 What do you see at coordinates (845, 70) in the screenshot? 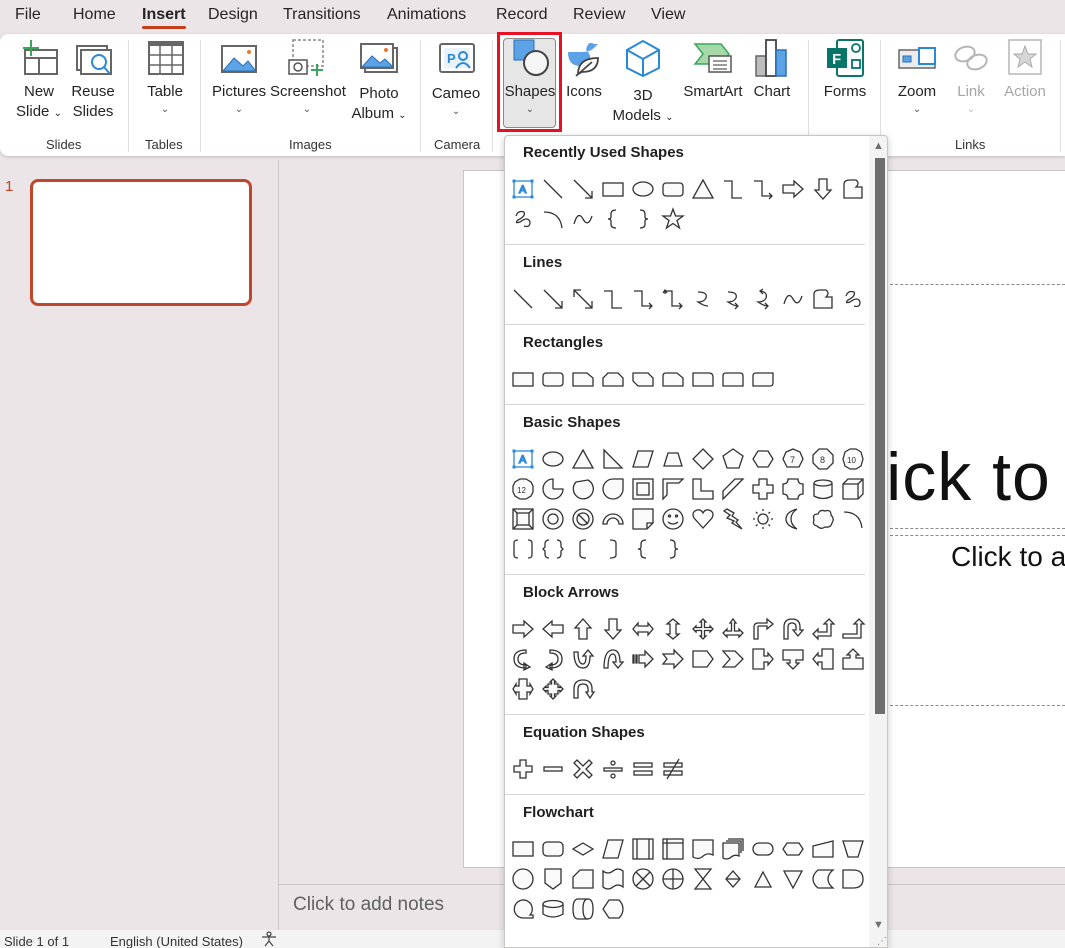
I see `forms-button: F Forms` at bounding box center [845, 70].